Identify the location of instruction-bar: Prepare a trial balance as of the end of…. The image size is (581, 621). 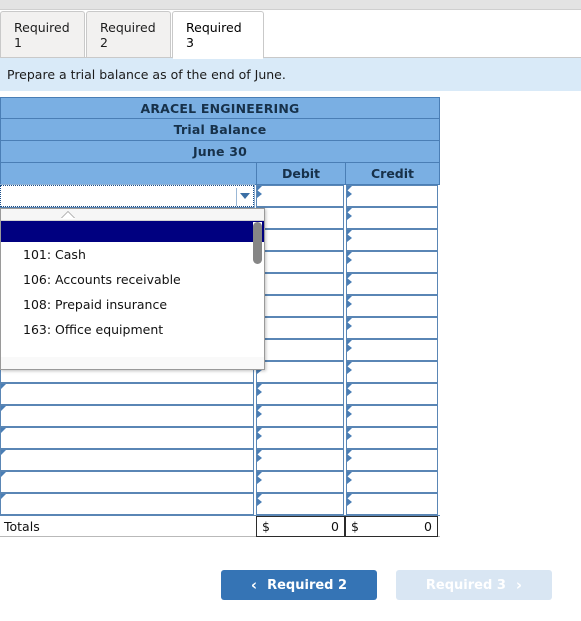
(290, 74).